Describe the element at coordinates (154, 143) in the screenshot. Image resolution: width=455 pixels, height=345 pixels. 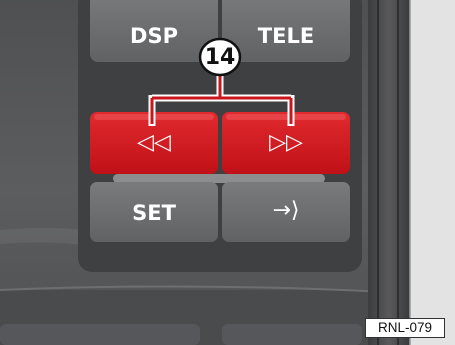
I see `rewind-icon: ◁◁` at that location.